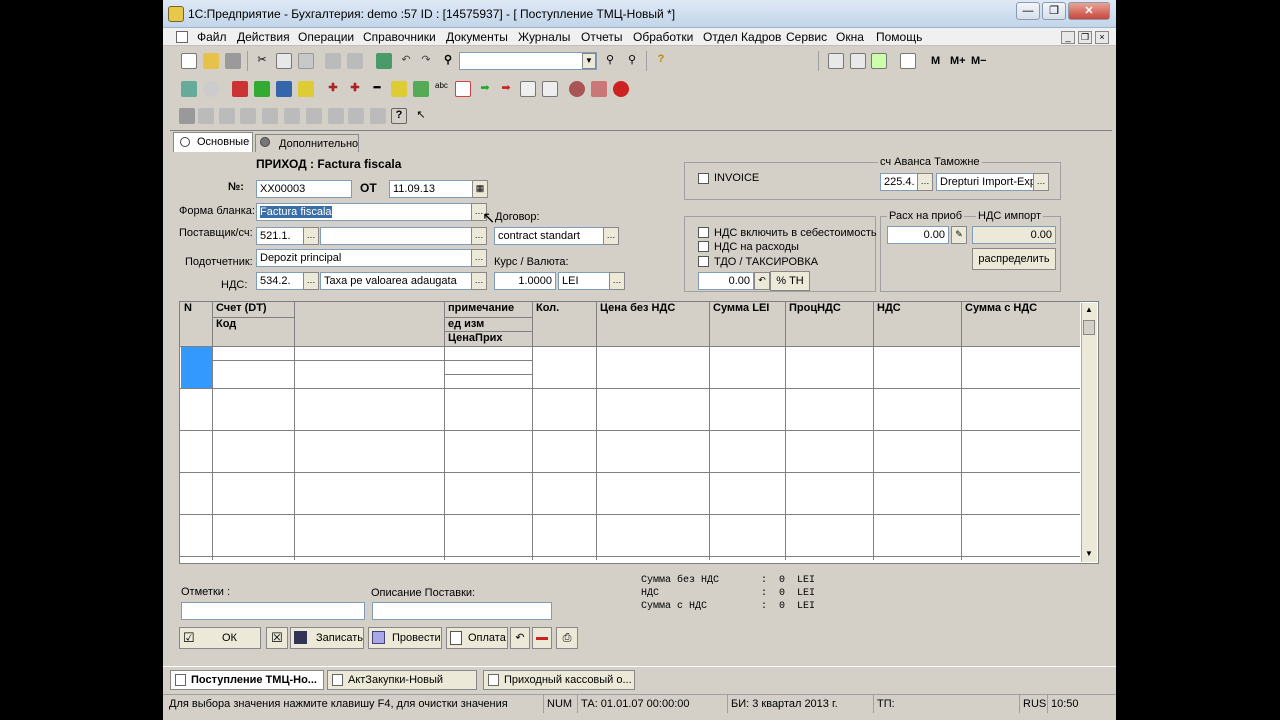  I want to click on stop-icon, so click(621, 89).